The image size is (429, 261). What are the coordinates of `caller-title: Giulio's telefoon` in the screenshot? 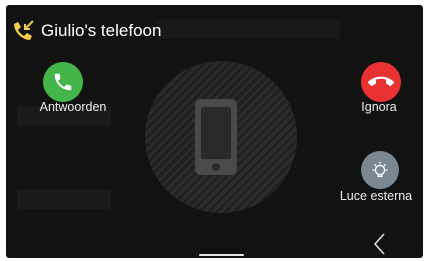 It's located at (101, 30).